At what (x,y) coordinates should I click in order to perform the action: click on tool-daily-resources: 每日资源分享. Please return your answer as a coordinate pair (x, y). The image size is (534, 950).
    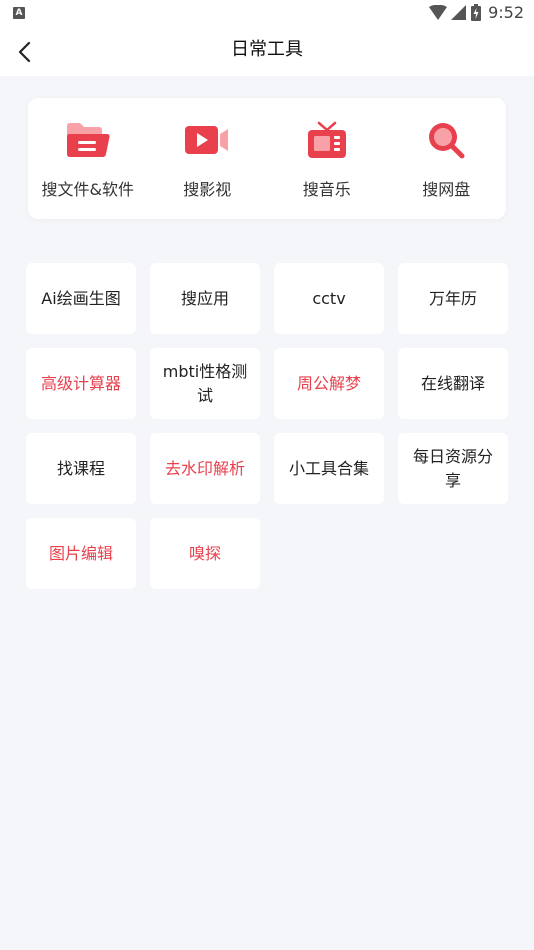
    Looking at the image, I should click on (453, 468).